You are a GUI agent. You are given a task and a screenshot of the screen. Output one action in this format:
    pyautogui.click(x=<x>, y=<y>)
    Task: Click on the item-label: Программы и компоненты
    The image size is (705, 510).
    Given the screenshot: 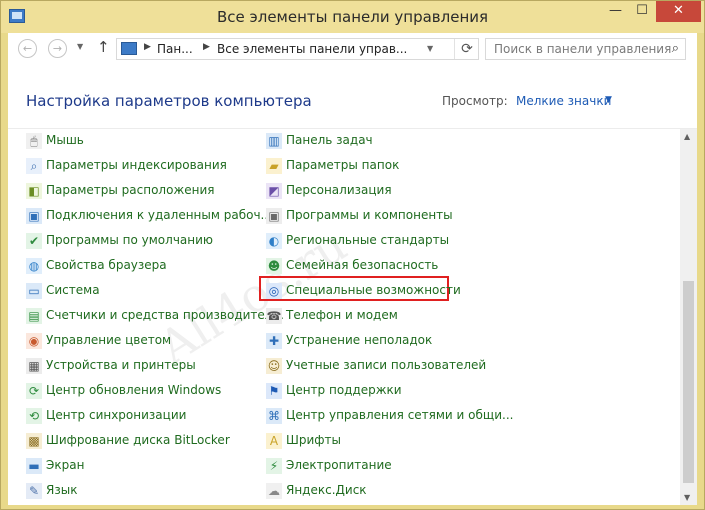 What is the action you would take?
    pyautogui.click(x=369, y=215)
    